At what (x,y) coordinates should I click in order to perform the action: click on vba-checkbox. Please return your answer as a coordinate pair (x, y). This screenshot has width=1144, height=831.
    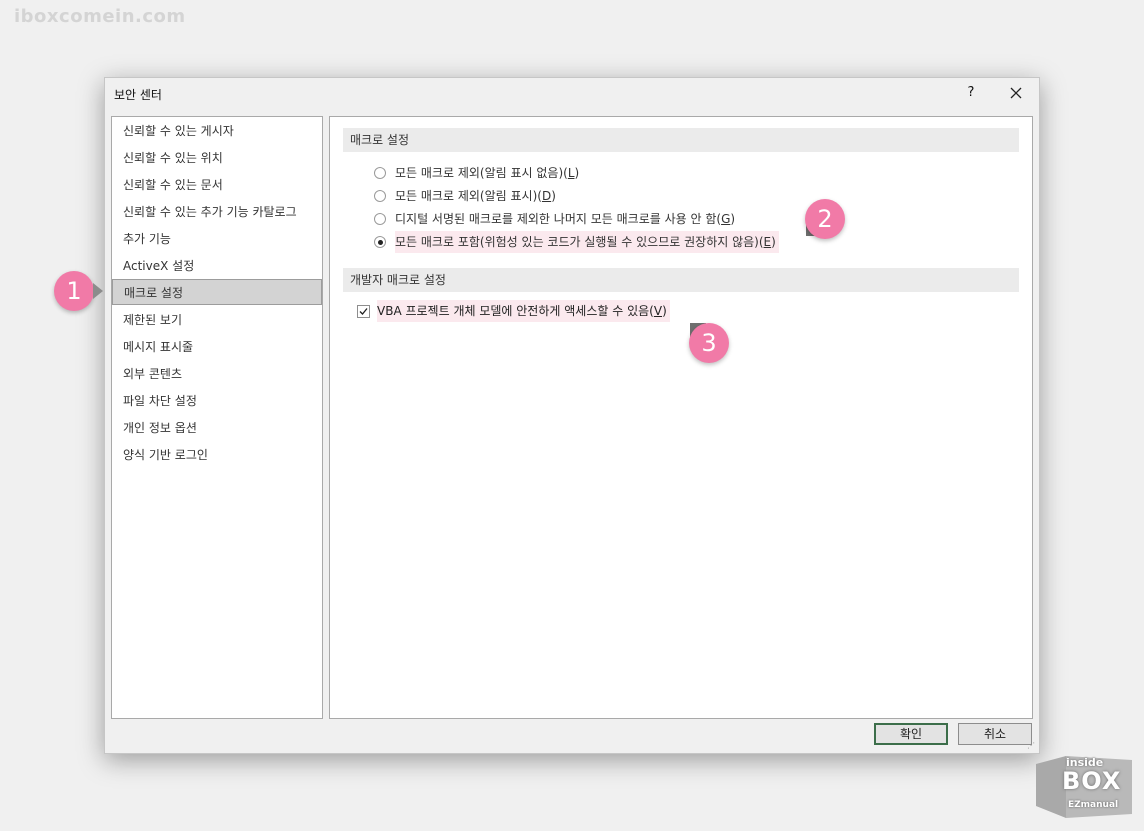
    Looking at the image, I should click on (363, 311).